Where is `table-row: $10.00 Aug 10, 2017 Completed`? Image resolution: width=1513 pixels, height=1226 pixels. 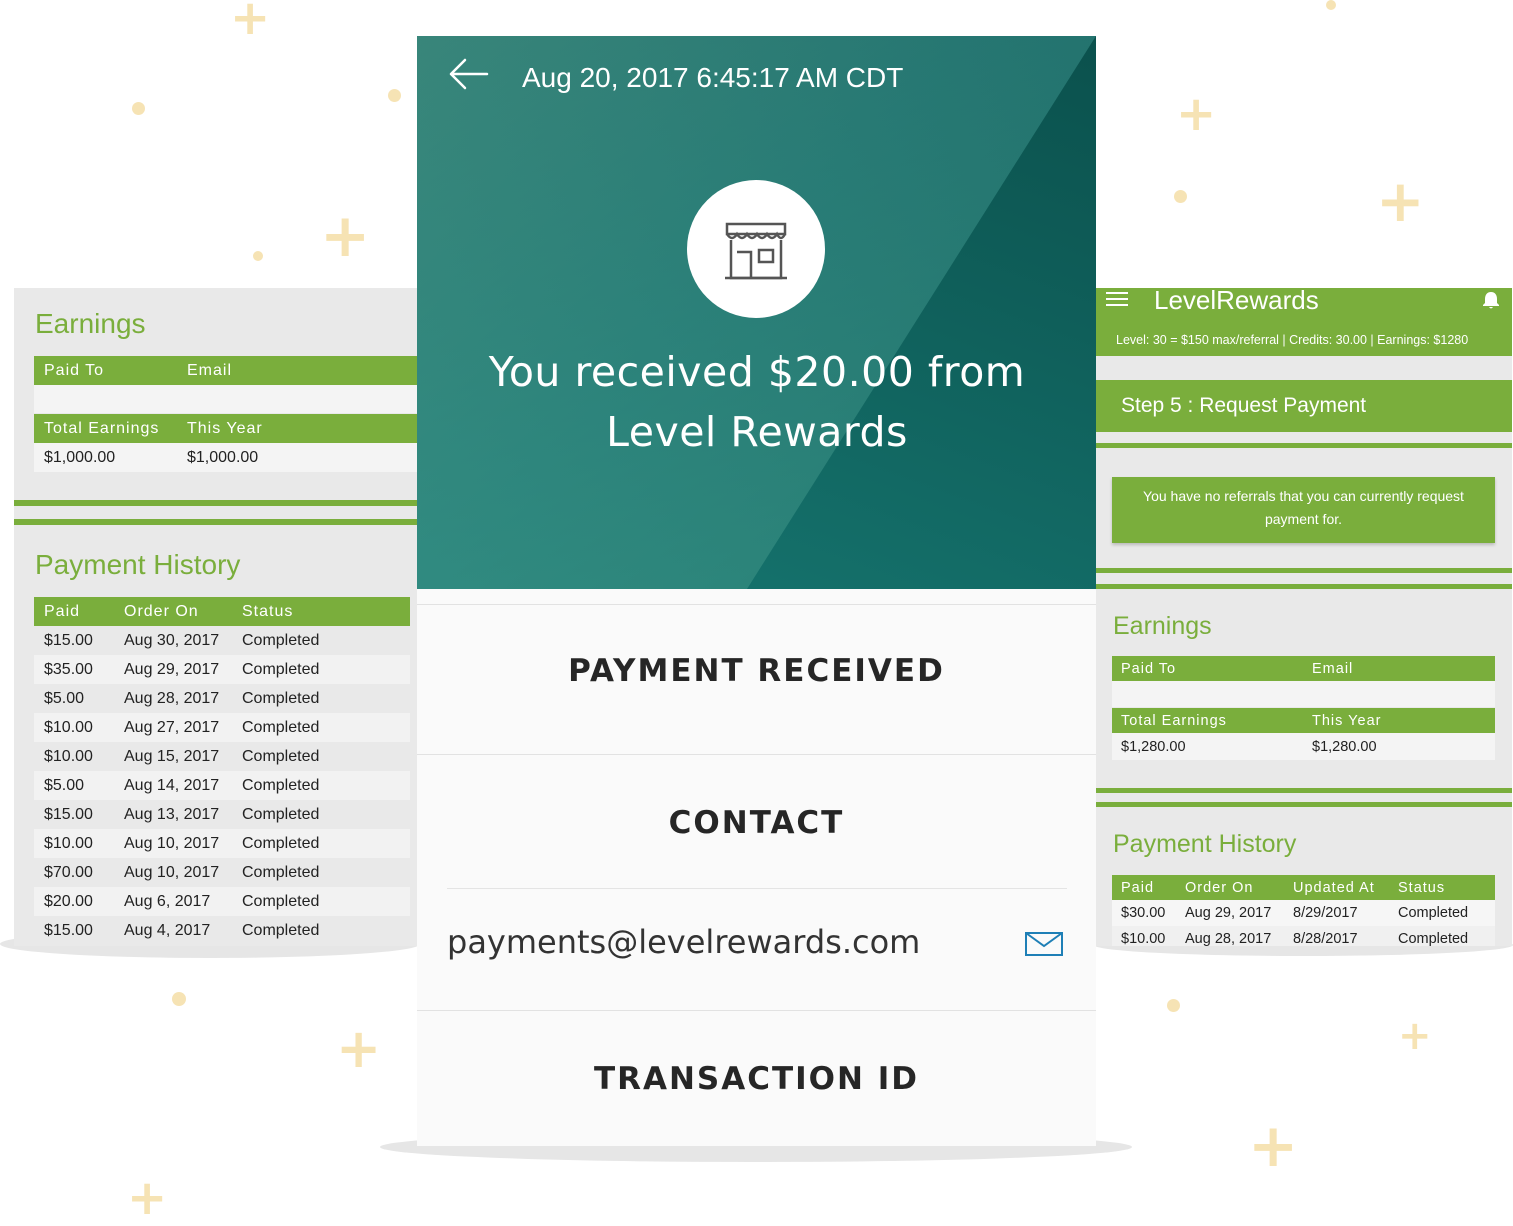 table-row: $10.00 Aug 10, 2017 Completed is located at coordinates (222, 843).